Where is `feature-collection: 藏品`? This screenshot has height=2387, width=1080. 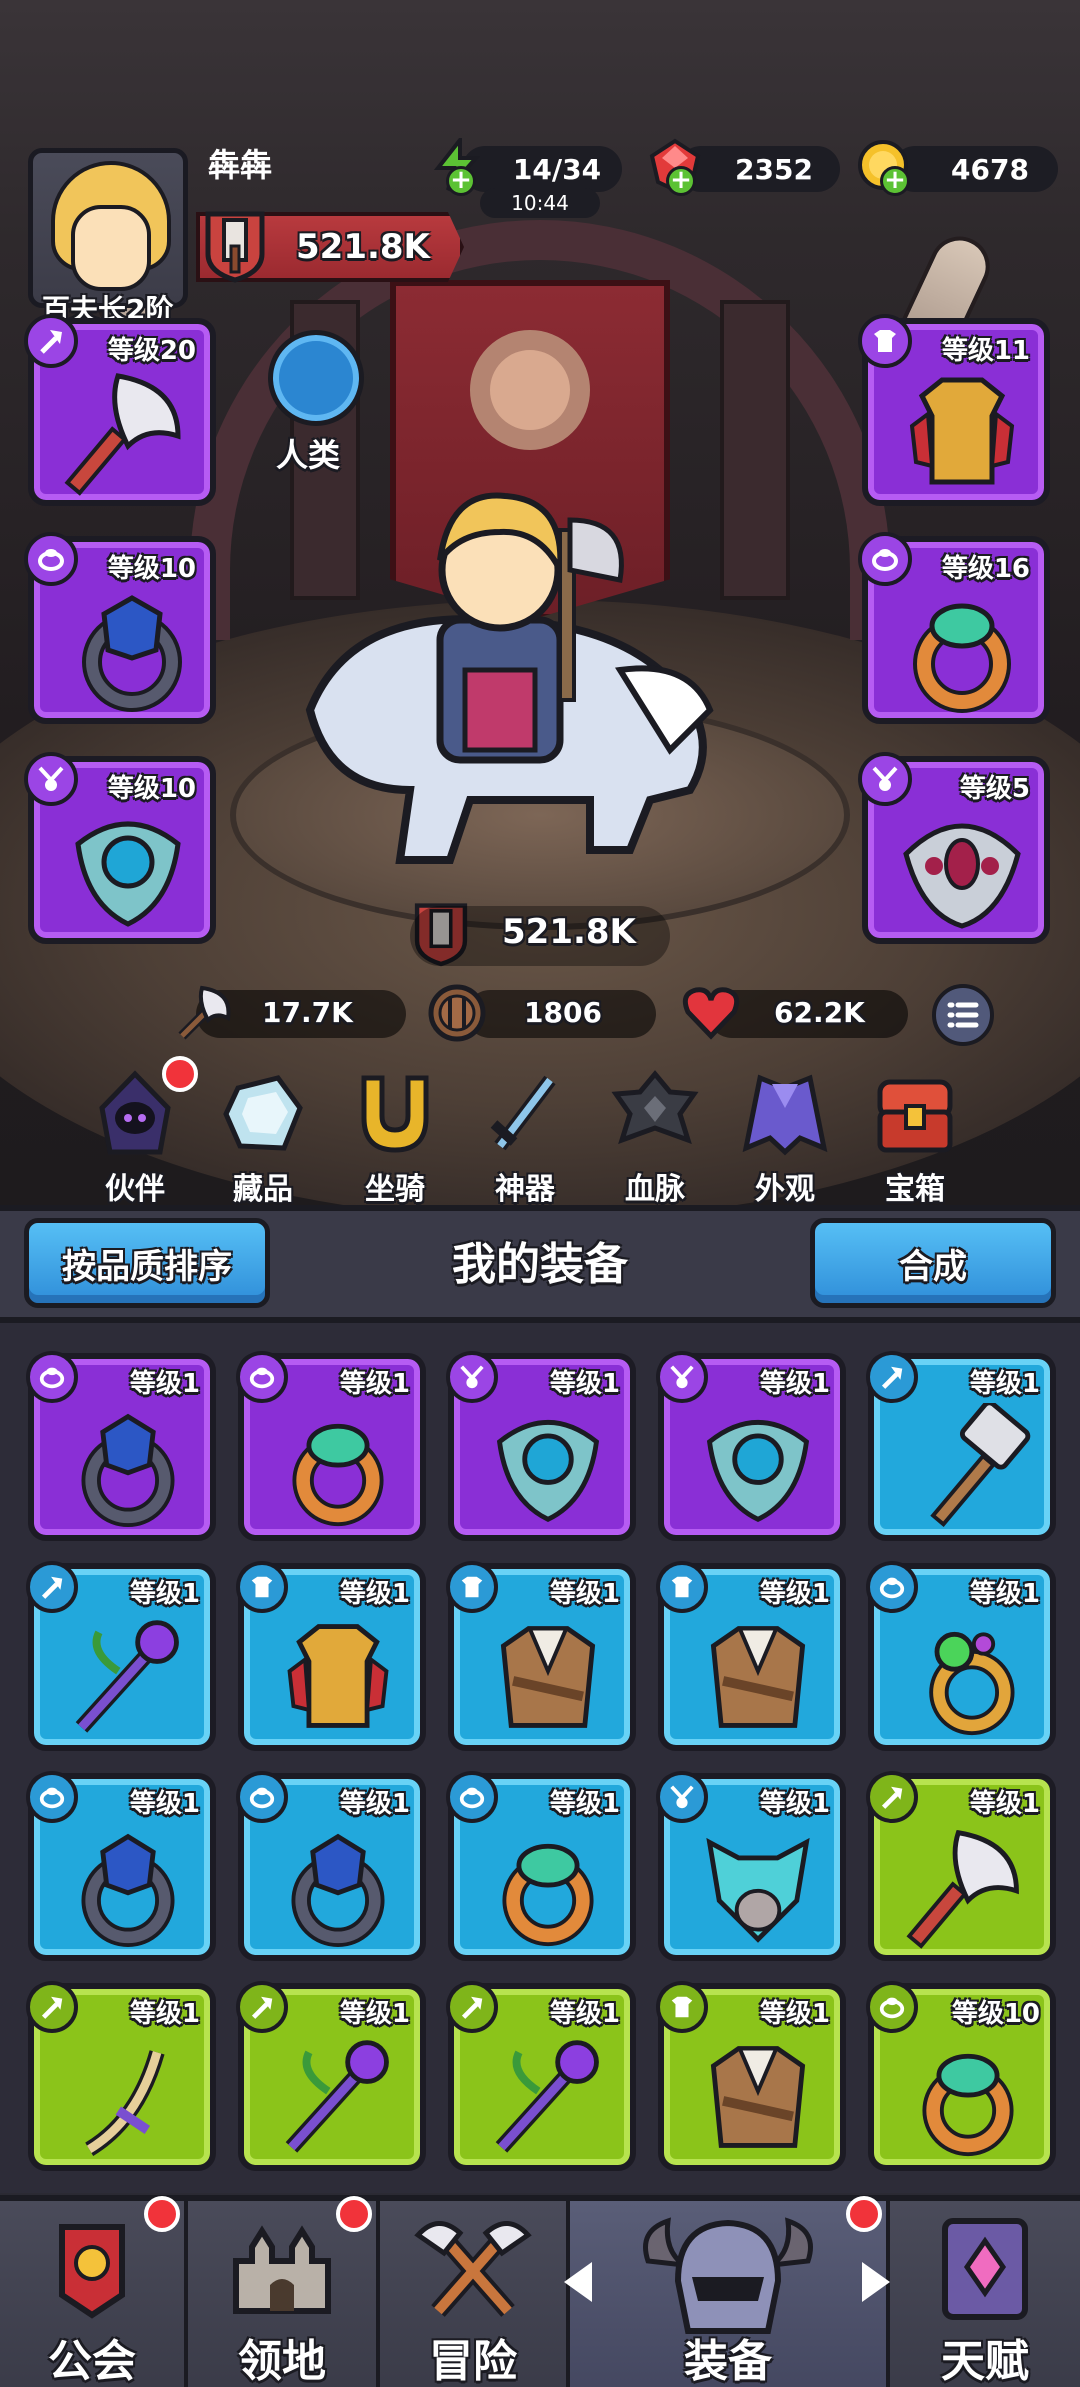 feature-collection: 藏品 is located at coordinates (263, 1137).